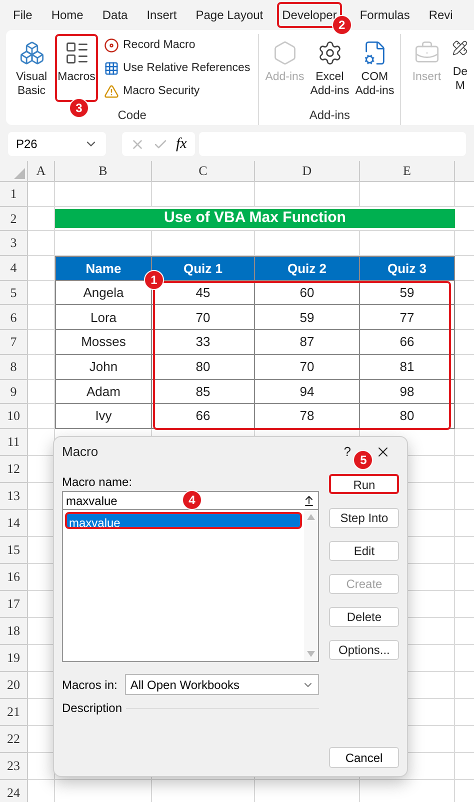 The width and height of the screenshot is (474, 802). I want to click on step-badge: 5, so click(363, 460).